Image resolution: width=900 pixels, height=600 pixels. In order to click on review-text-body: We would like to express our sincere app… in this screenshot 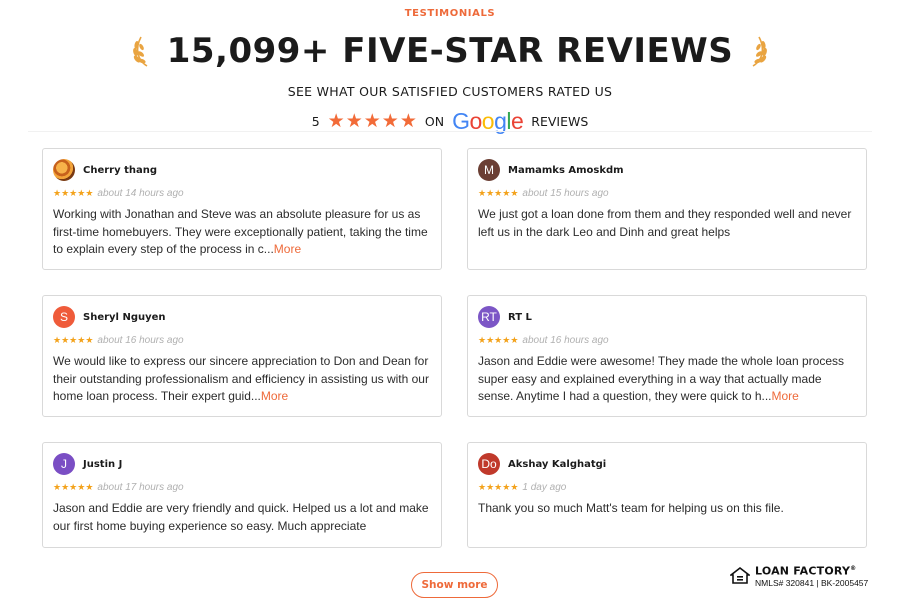, I will do `click(241, 378)`.